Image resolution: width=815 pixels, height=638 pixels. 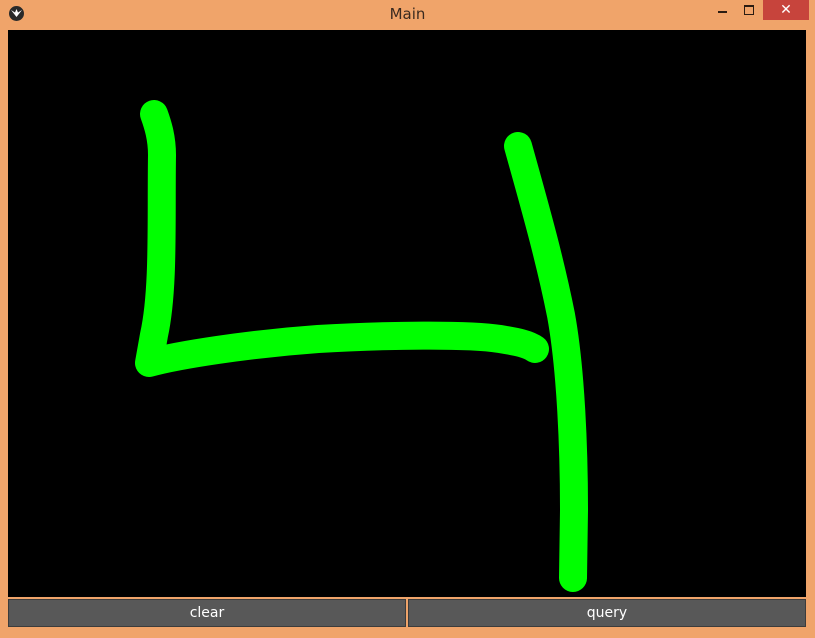 I want to click on clear-button: clear, so click(x=207, y=613).